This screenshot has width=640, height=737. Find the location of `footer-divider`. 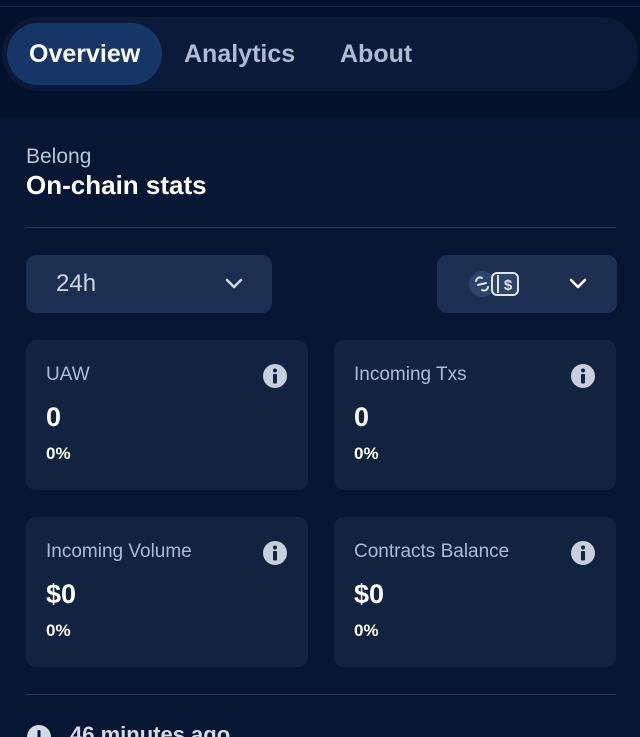

footer-divider is located at coordinates (321, 694).